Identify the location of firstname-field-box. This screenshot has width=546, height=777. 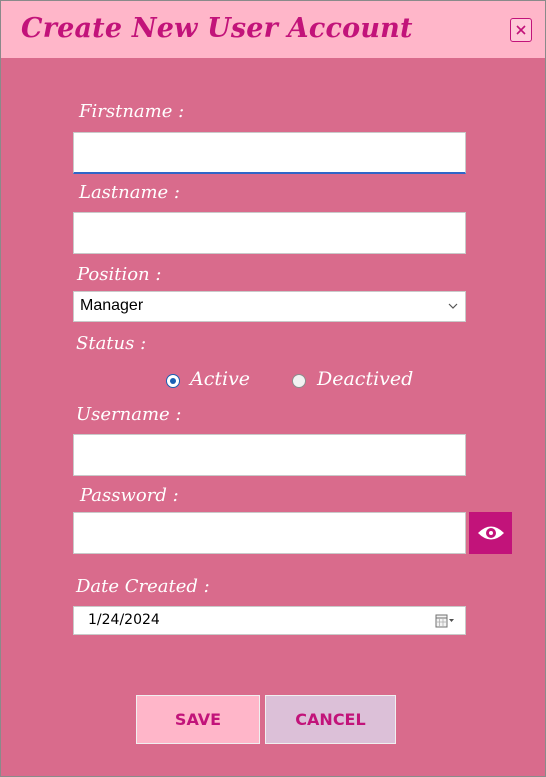
(269, 153).